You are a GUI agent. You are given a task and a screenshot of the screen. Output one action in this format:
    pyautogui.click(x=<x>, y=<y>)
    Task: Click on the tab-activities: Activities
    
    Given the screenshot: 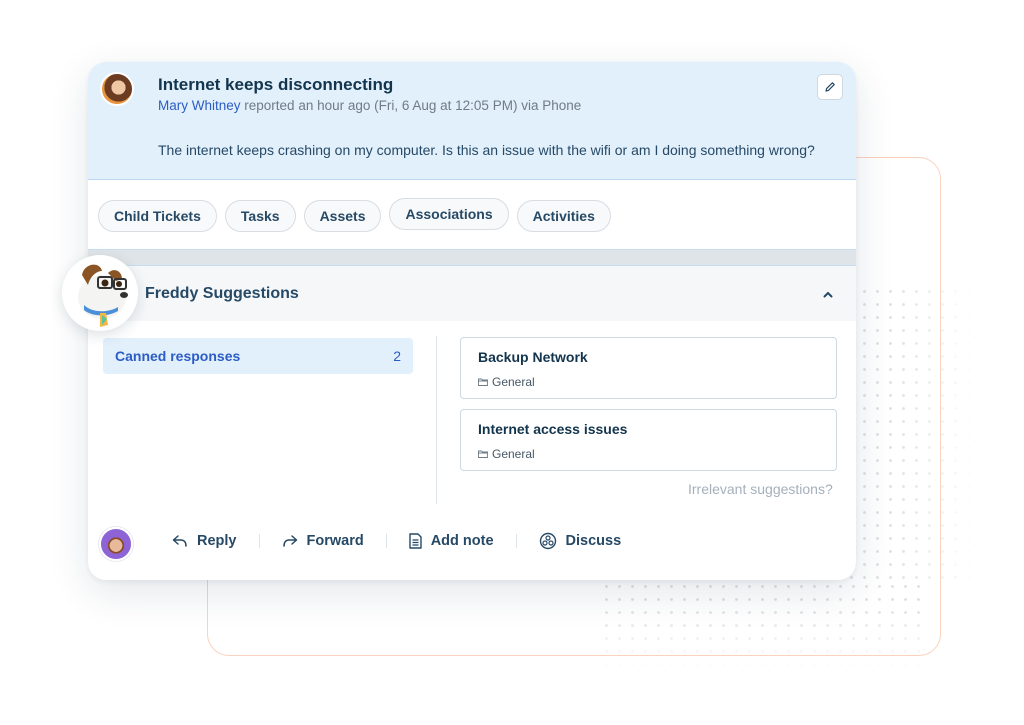 What is the action you would take?
    pyautogui.click(x=563, y=216)
    